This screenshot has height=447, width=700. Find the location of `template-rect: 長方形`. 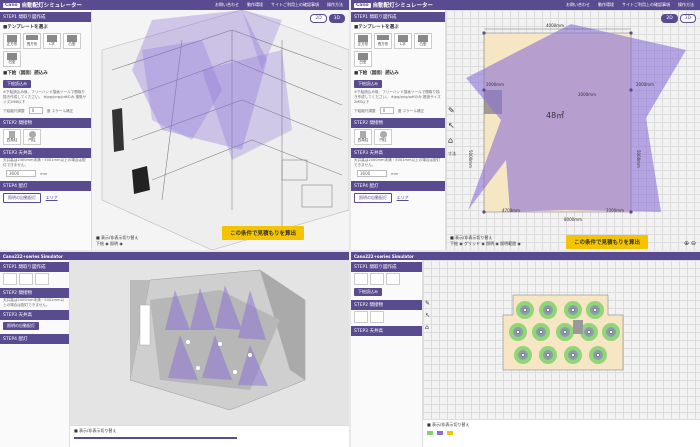

template-rect: 長方形 is located at coordinates (32, 41).